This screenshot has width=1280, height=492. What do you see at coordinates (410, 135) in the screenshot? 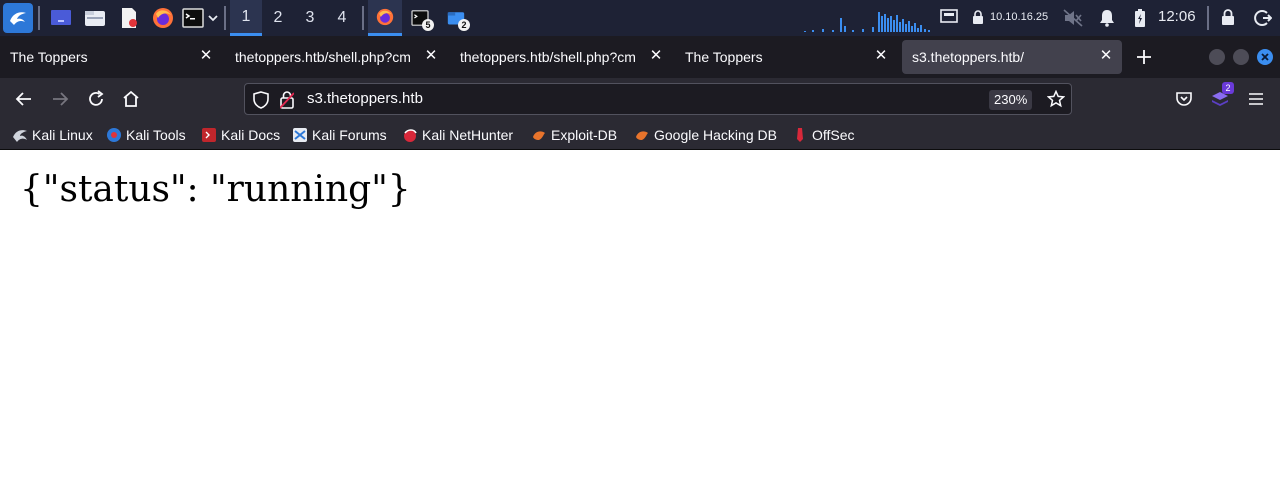
I see `kali-nethunter-icon` at bounding box center [410, 135].